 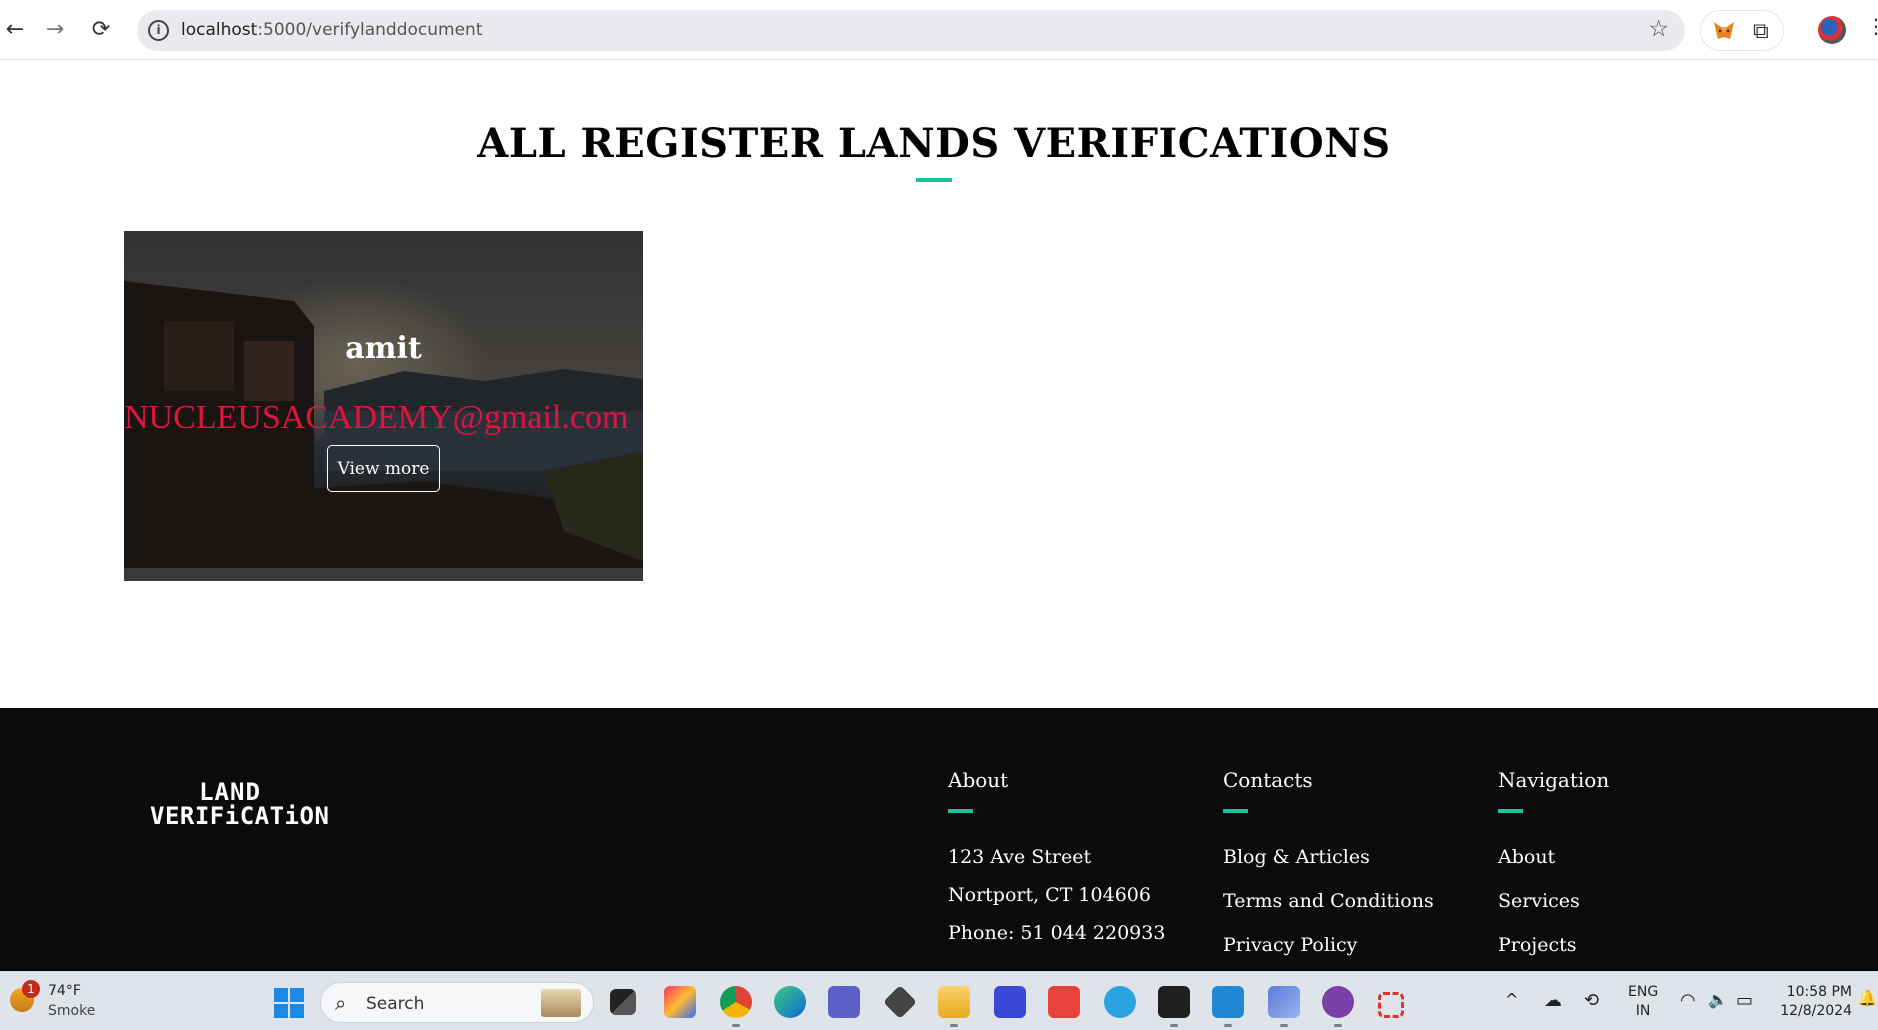 What do you see at coordinates (240, 816) in the screenshot?
I see `logo-line-2: VERIFiCATiON` at bounding box center [240, 816].